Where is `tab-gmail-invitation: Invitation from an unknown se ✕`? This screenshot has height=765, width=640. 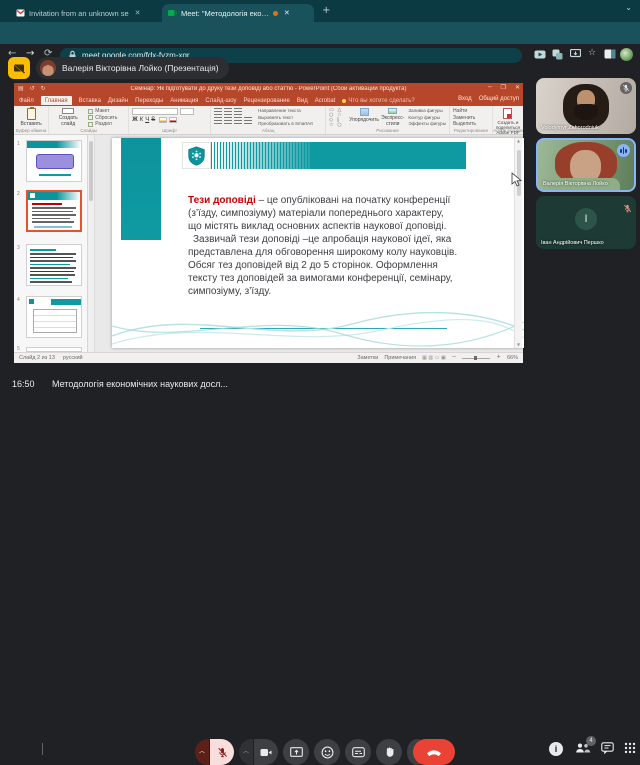 tab-gmail-invitation: Invitation from an unknown se ✕ is located at coordinates (85, 13).